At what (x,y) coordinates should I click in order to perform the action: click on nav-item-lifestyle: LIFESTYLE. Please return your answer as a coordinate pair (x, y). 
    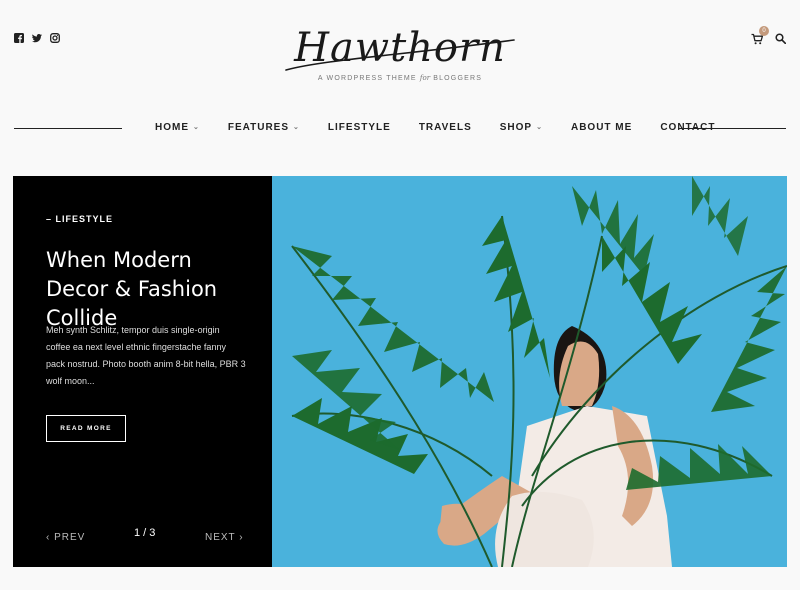
    Looking at the image, I should click on (359, 128).